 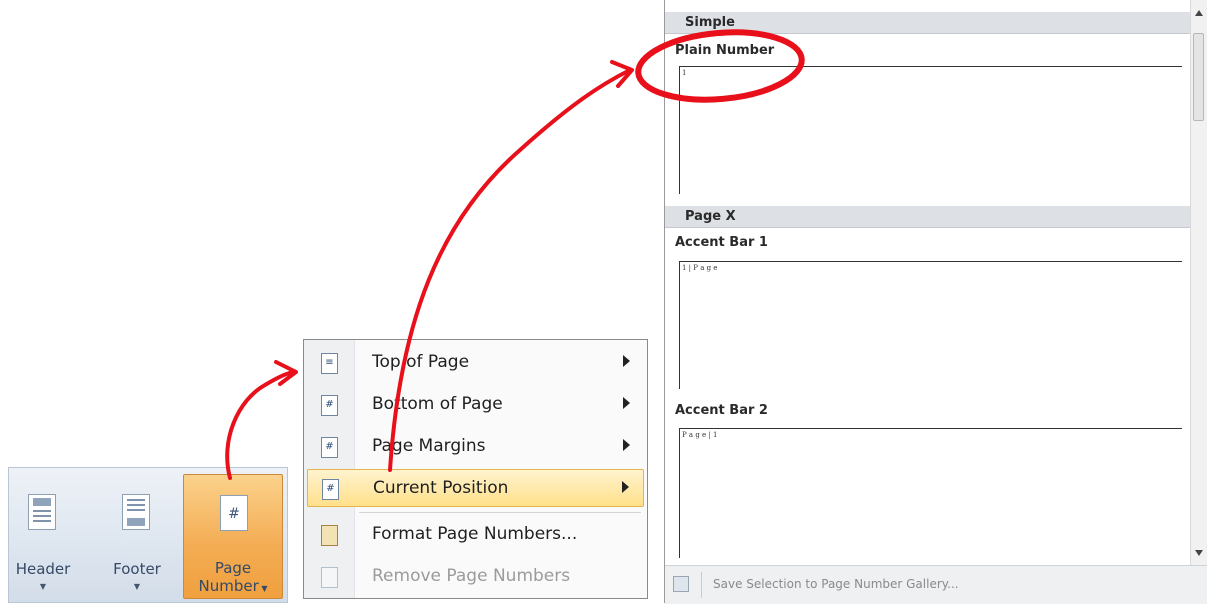 I want to click on annotation-arrow-to-menu, so click(x=261, y=425).